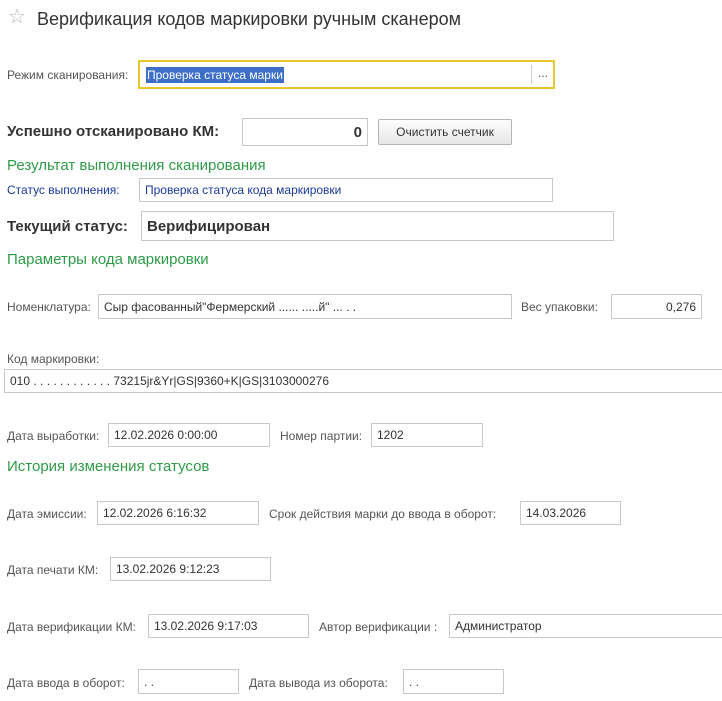 The width and height of the screenshot is (722, 701). Describe the element at coordinates (67, 226) in the screenshot. I see `current-status-label: Текущий статус:` at that location.